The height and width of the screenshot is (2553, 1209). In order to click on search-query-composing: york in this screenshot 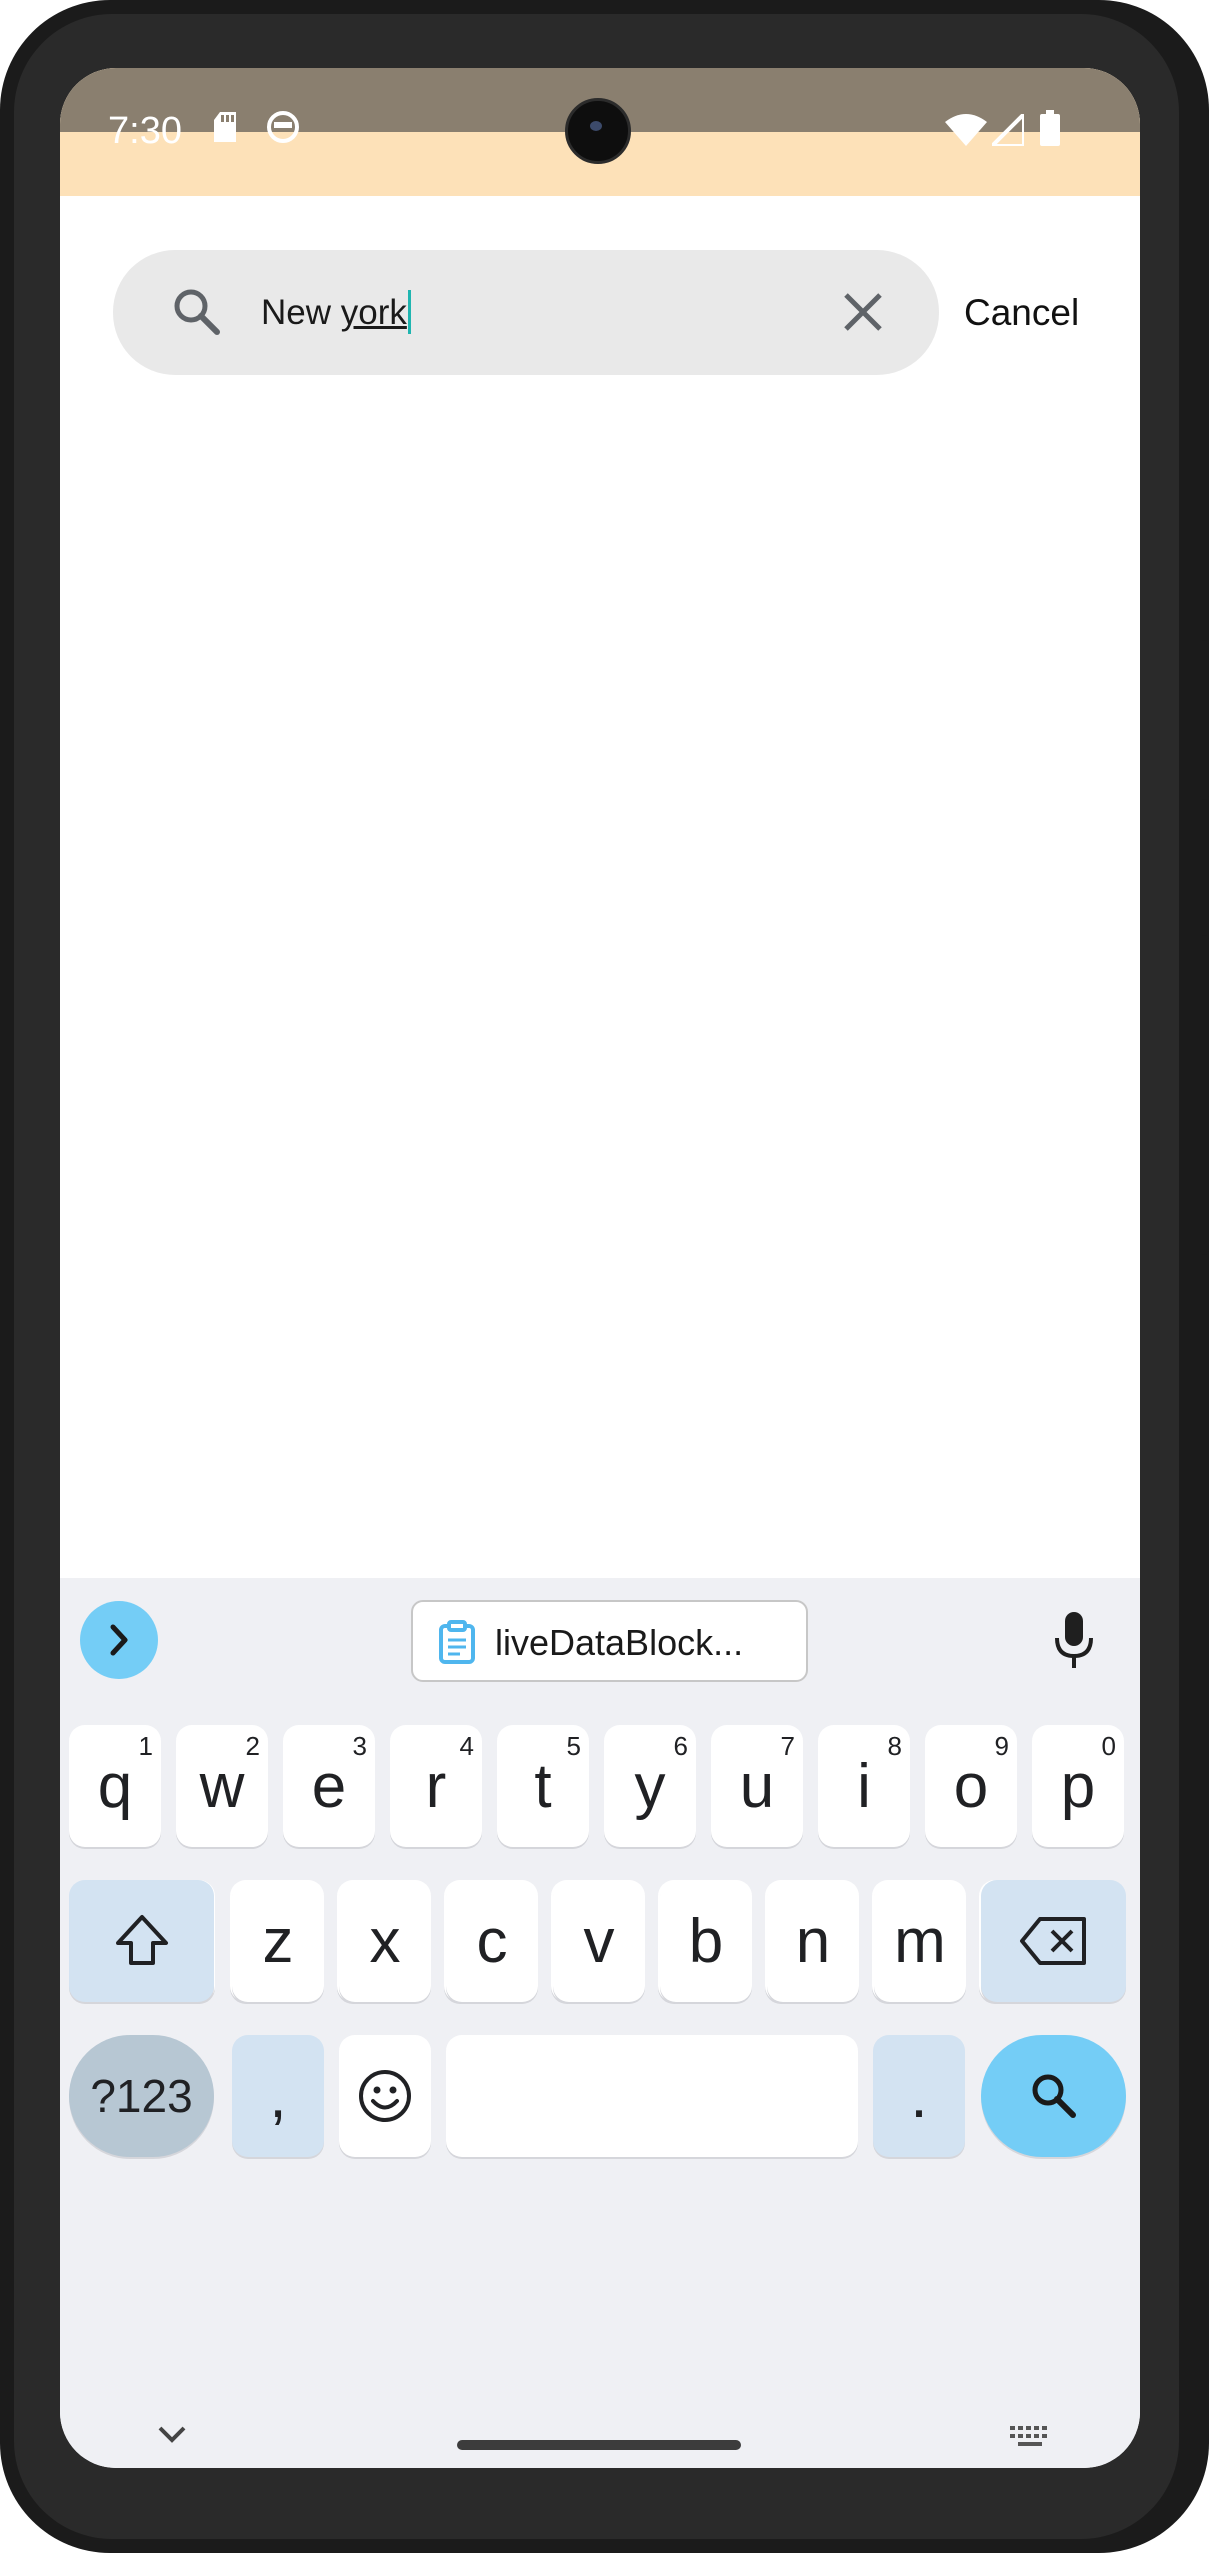, I will do `click(373, 312)`.